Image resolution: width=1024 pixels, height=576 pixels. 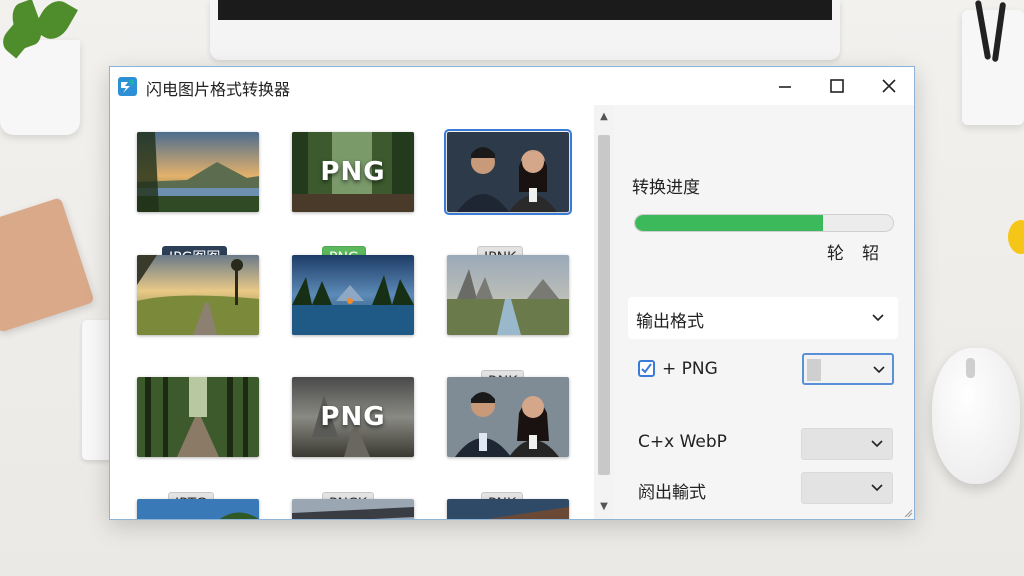 I want to click on output-format-label: 输出格式, so click(x=670, y=322).